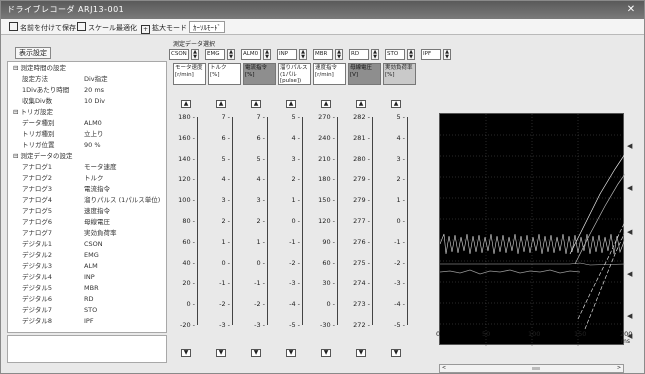 The image size is (645, 374). What do you see at coordinates (87, 179) in the screenshot?
I see `tree-item: アナログ2 トルク` at bounding box center [87, 179].